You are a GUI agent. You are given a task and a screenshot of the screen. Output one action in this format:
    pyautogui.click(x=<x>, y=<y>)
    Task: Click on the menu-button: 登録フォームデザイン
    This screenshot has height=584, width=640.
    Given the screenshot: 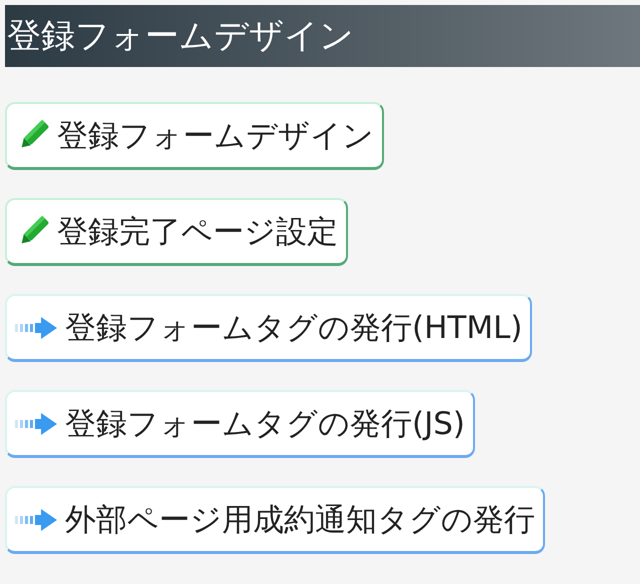 What is the action you would take?
    pyautogui.click(x=194, y=136)
    